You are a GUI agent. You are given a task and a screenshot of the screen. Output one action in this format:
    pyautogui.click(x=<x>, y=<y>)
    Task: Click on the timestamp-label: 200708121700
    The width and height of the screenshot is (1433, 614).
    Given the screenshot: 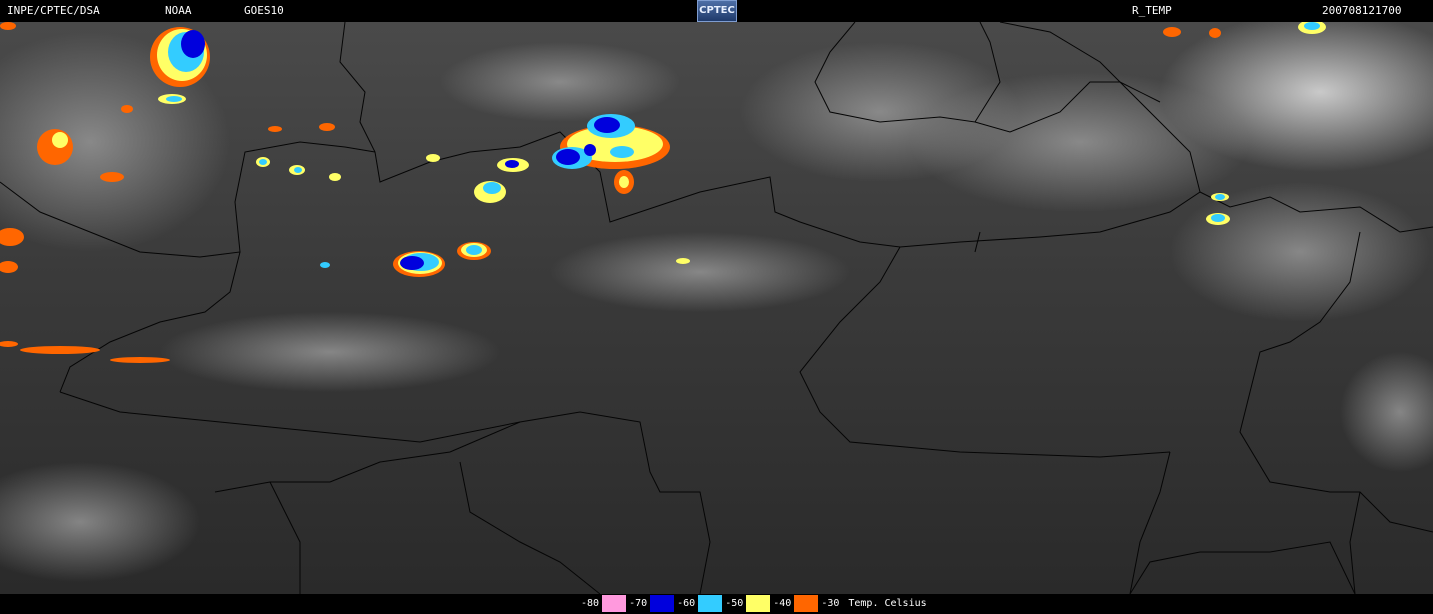 What is the action you would take?
    pyautogui.click(x=1362, y=10)
    